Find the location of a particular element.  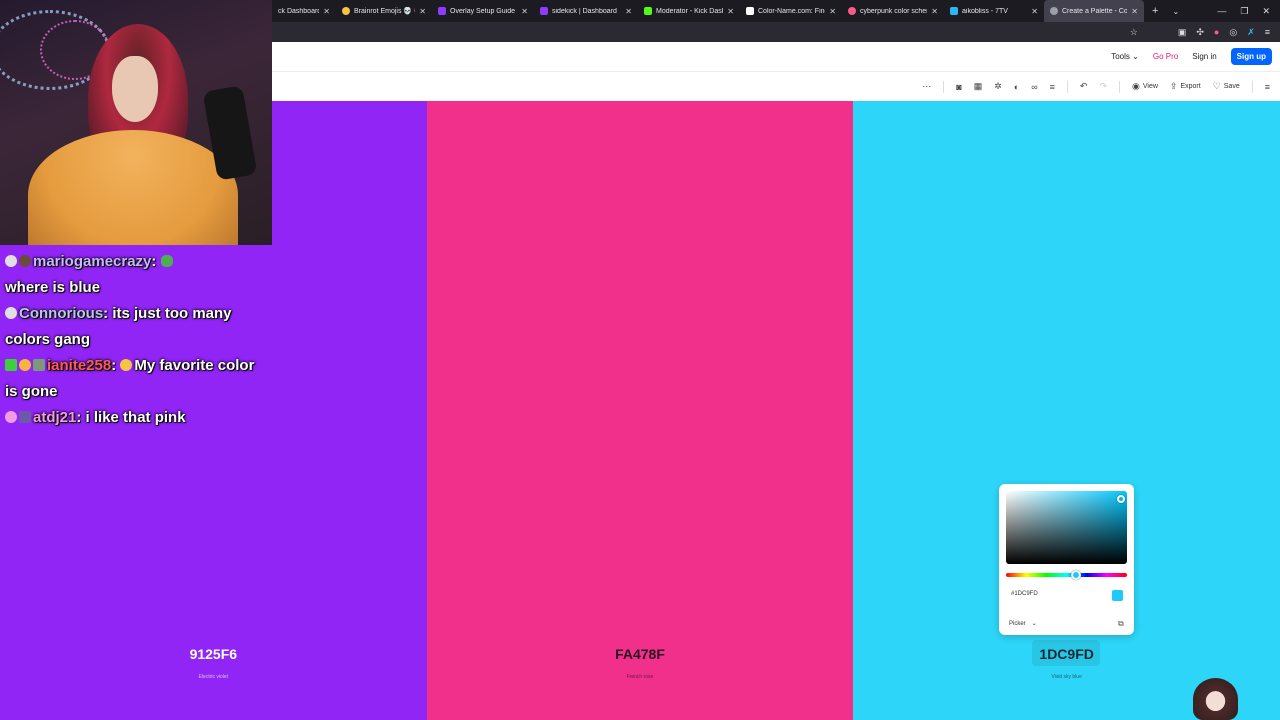

swatch-hex: FA478F is located at coordinates (640, 654).